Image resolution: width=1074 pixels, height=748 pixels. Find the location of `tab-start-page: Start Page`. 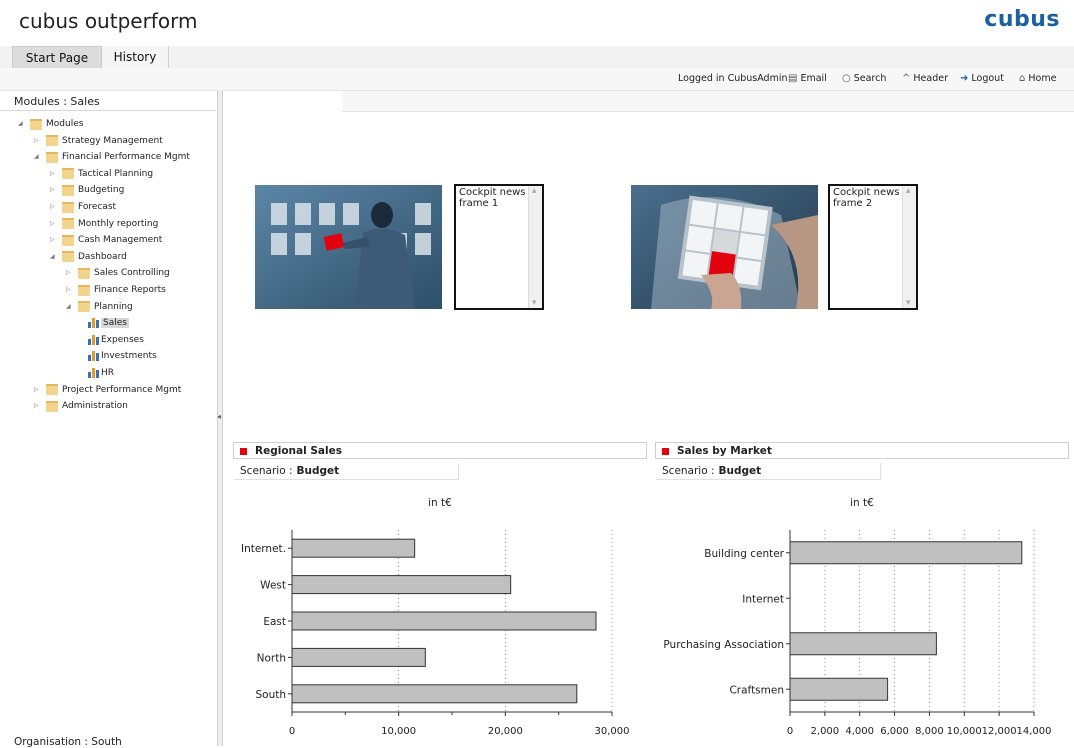

tab-start-page: Start Page is located at coordinates (57, 57).